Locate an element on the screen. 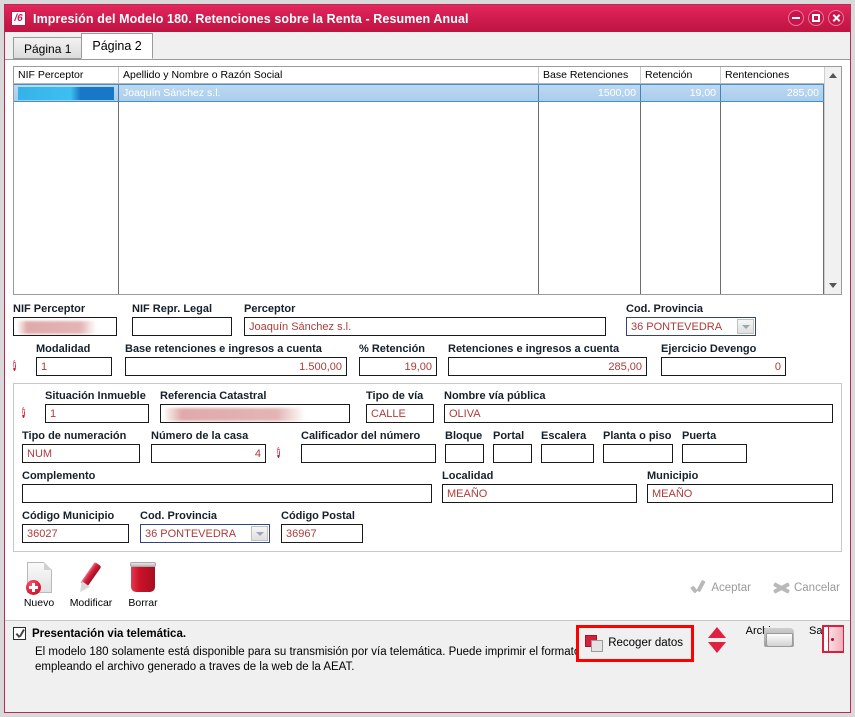 Image resolution: width=855 pixels, height=717 pixels. cell-rentenciones: 285,00 is located at coordinates (772, 93).